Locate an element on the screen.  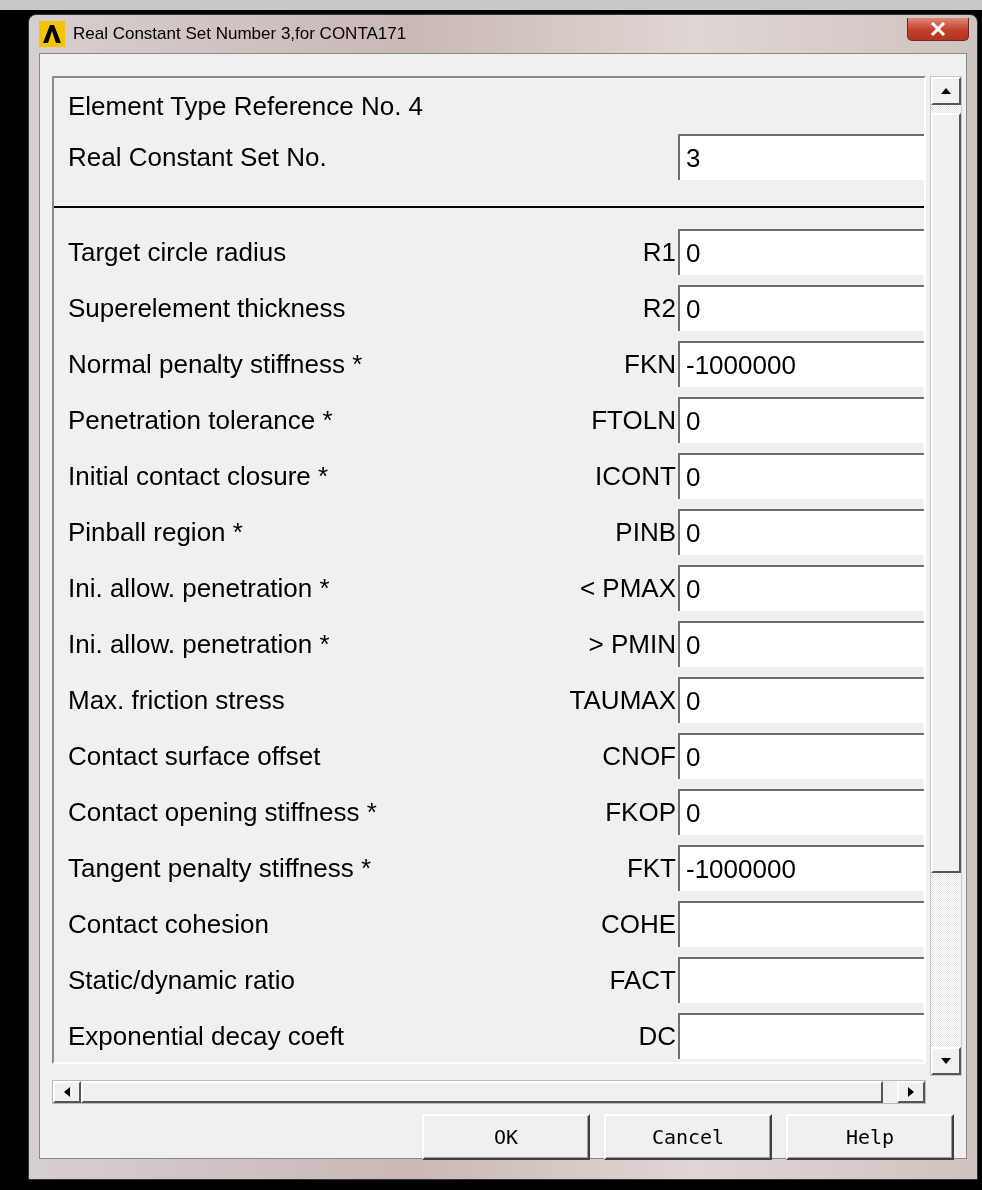
scroll-right-icon is located at coordinates (911, 1092).